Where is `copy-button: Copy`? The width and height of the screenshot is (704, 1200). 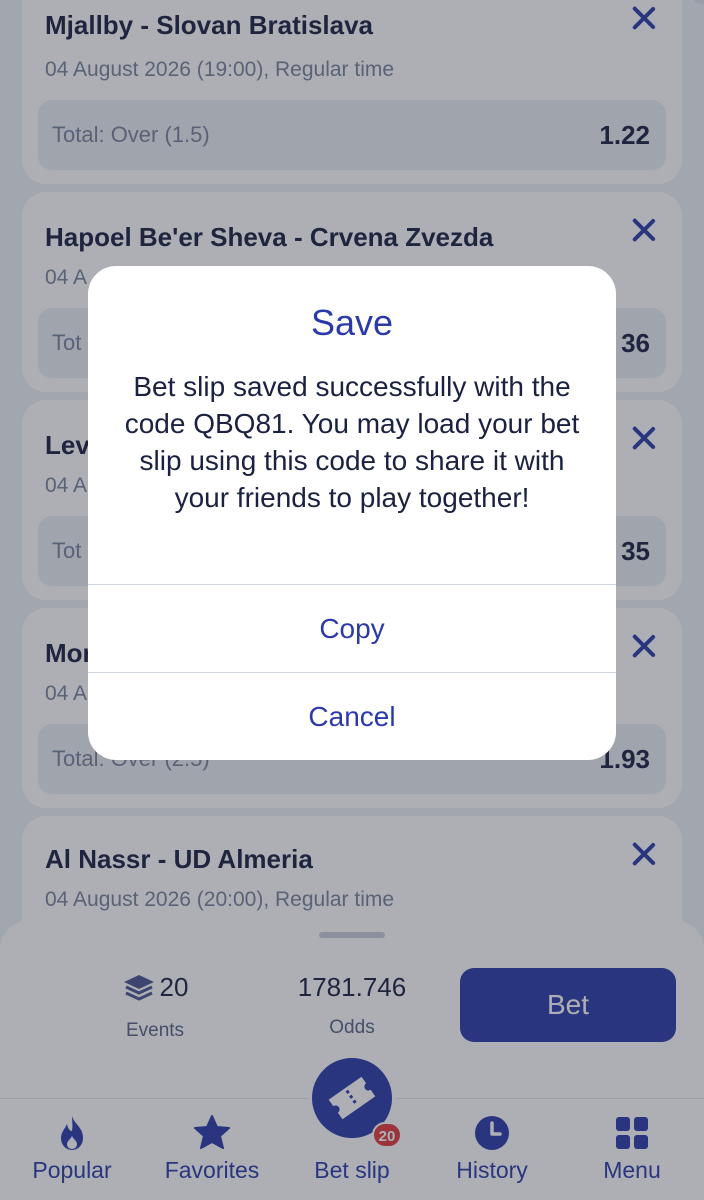
copy-button: Copy is located at coordinates (352, 629).